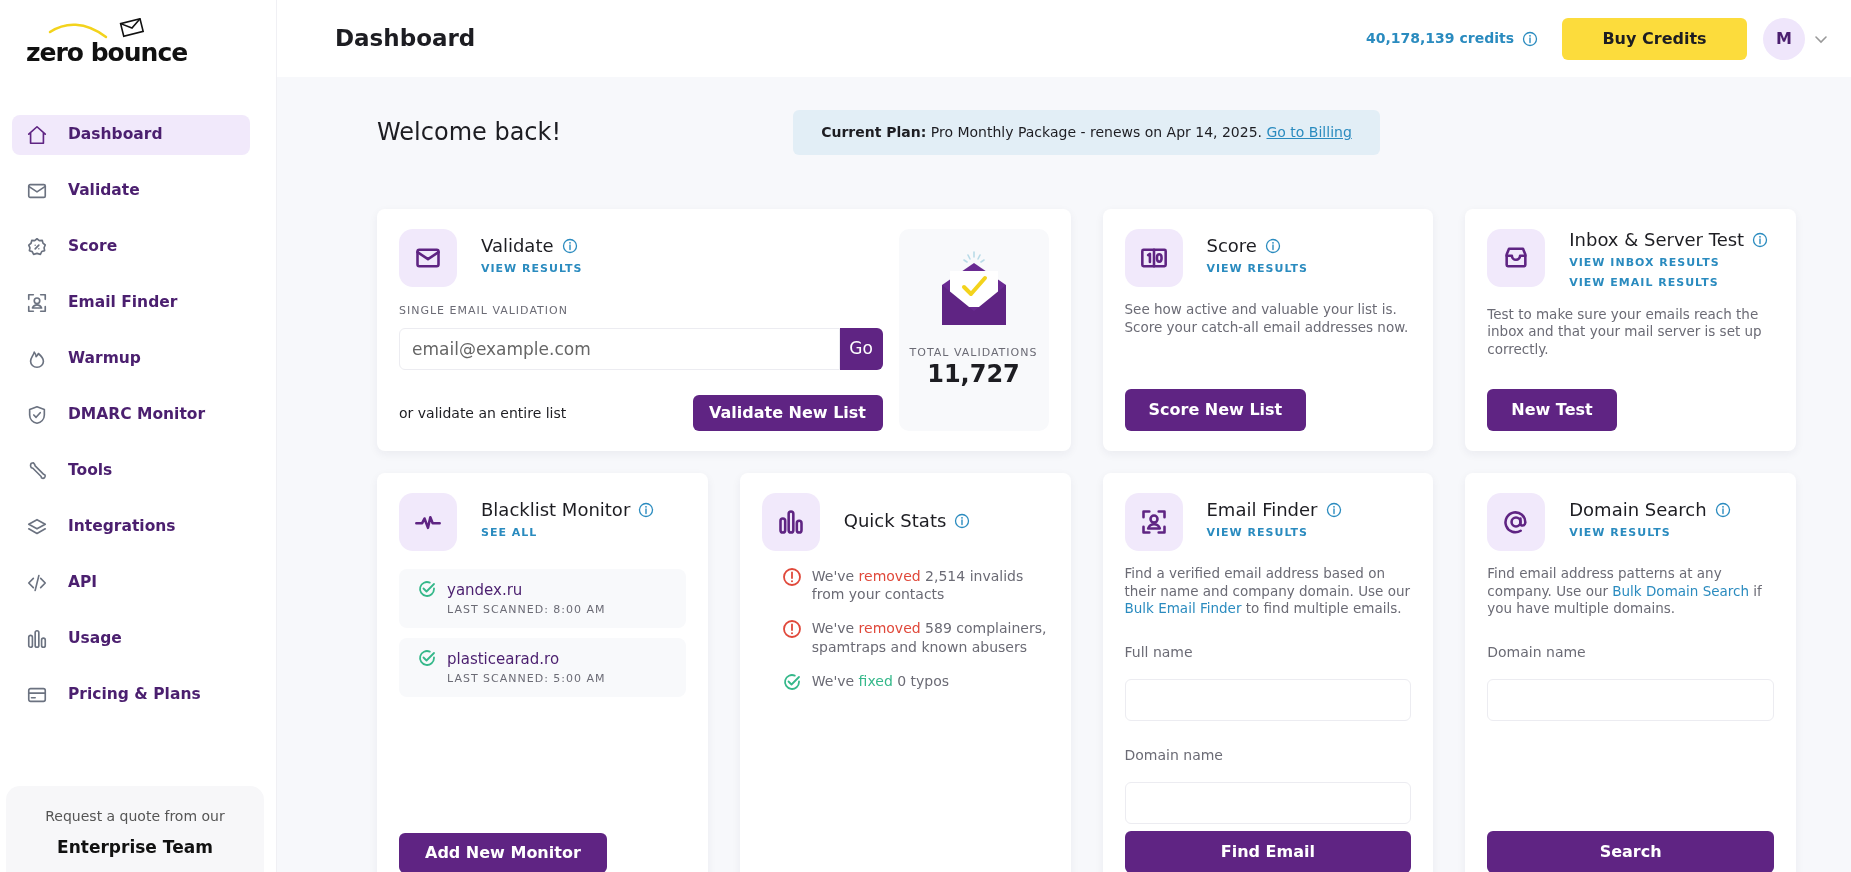 This screenshot has height=872, width=1851. Describe the element at coordinates (1268, 851) in the screenshot. I see `action-button: Find Email` at that location.